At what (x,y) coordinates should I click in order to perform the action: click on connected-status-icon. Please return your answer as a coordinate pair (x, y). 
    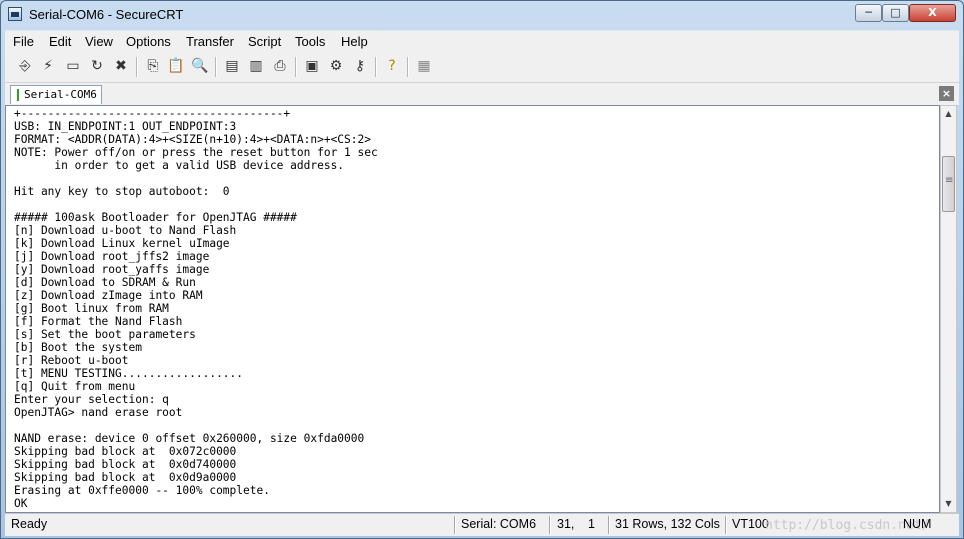
    Looking at the image, I should click on (18, 95).